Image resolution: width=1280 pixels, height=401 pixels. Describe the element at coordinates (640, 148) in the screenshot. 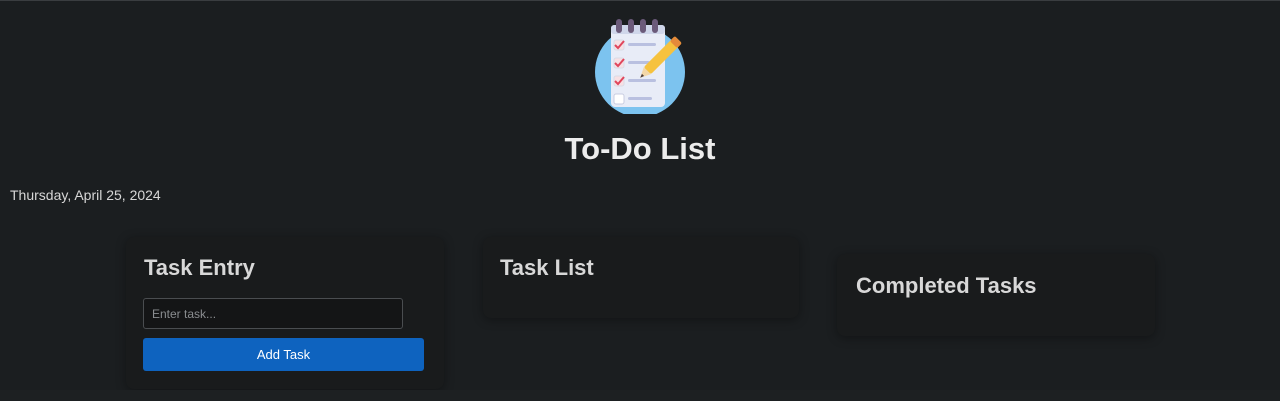

I see `page-title: To-Do List` at that location.